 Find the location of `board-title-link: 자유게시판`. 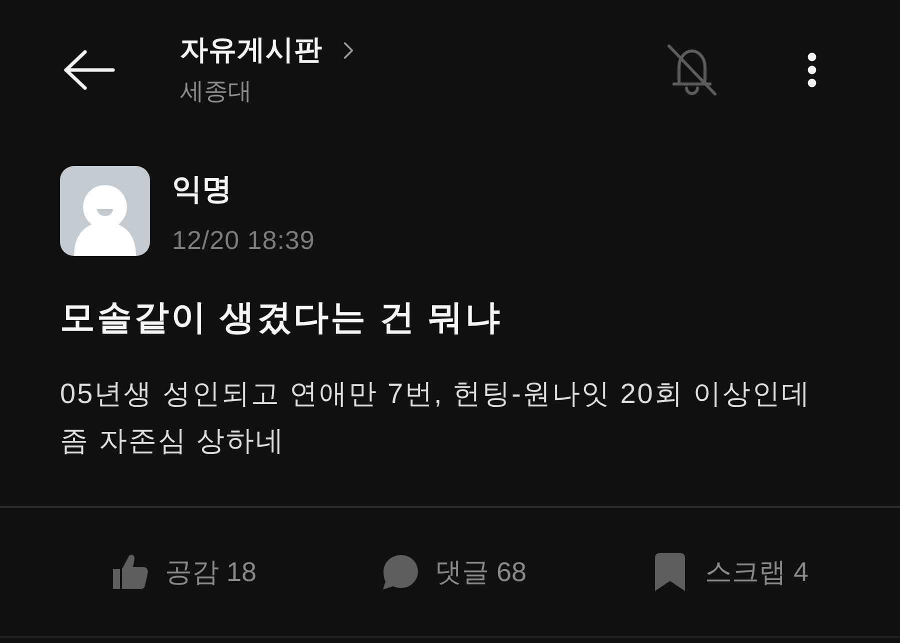

board-title-link: 자유게시판 is located at coordinates (267, 50).